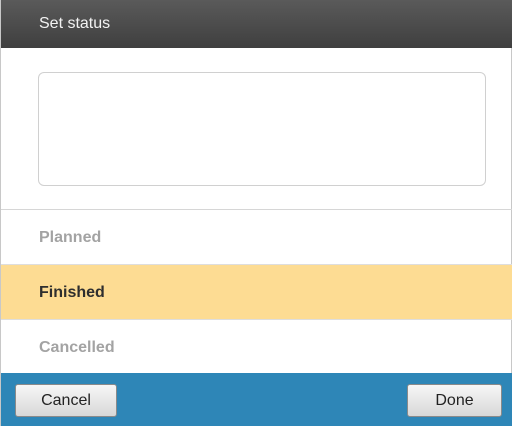  Describe the element at coordinates (256, 292) in the screenshot. I see `status-option-finished: Finished` at that location.